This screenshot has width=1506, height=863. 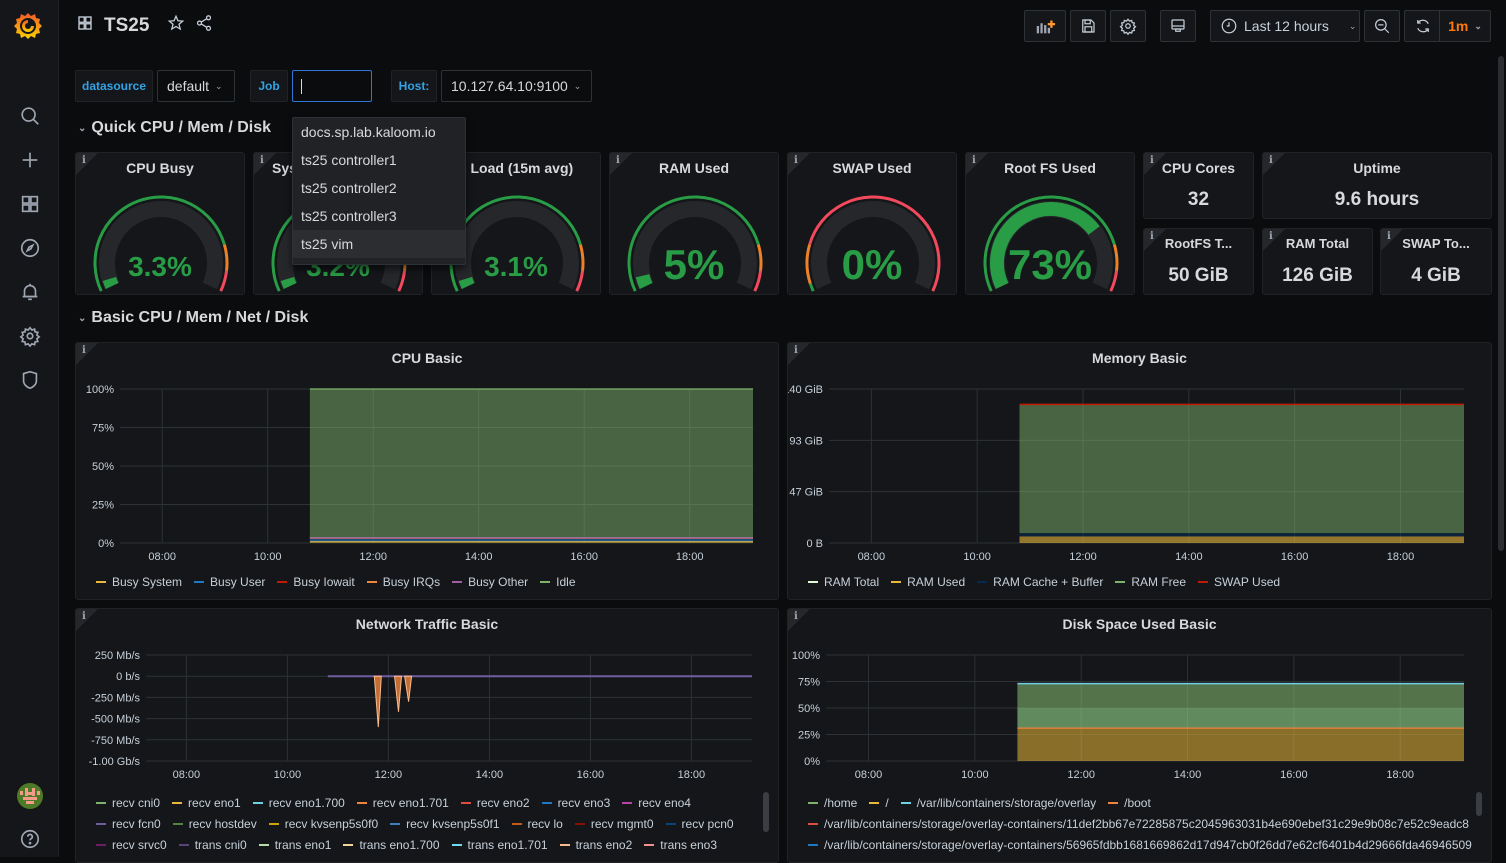 What do you see at coordinates (294, 845) in the screenshot?
I see `legend-item: trans eno1` at bounding box center [294, 845].